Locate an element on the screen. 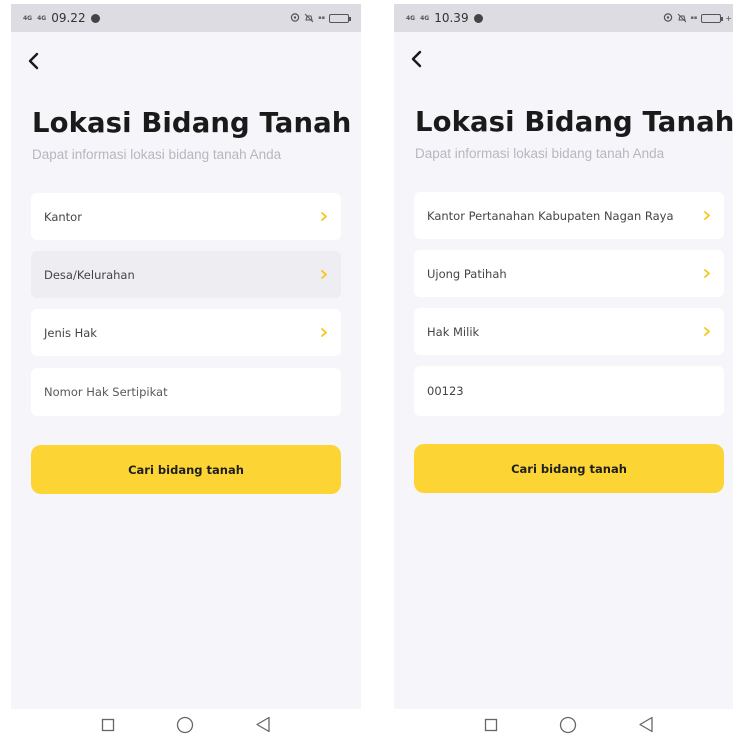  status-left: 4G 4G 10.39 is located at coordinates (444, 18).